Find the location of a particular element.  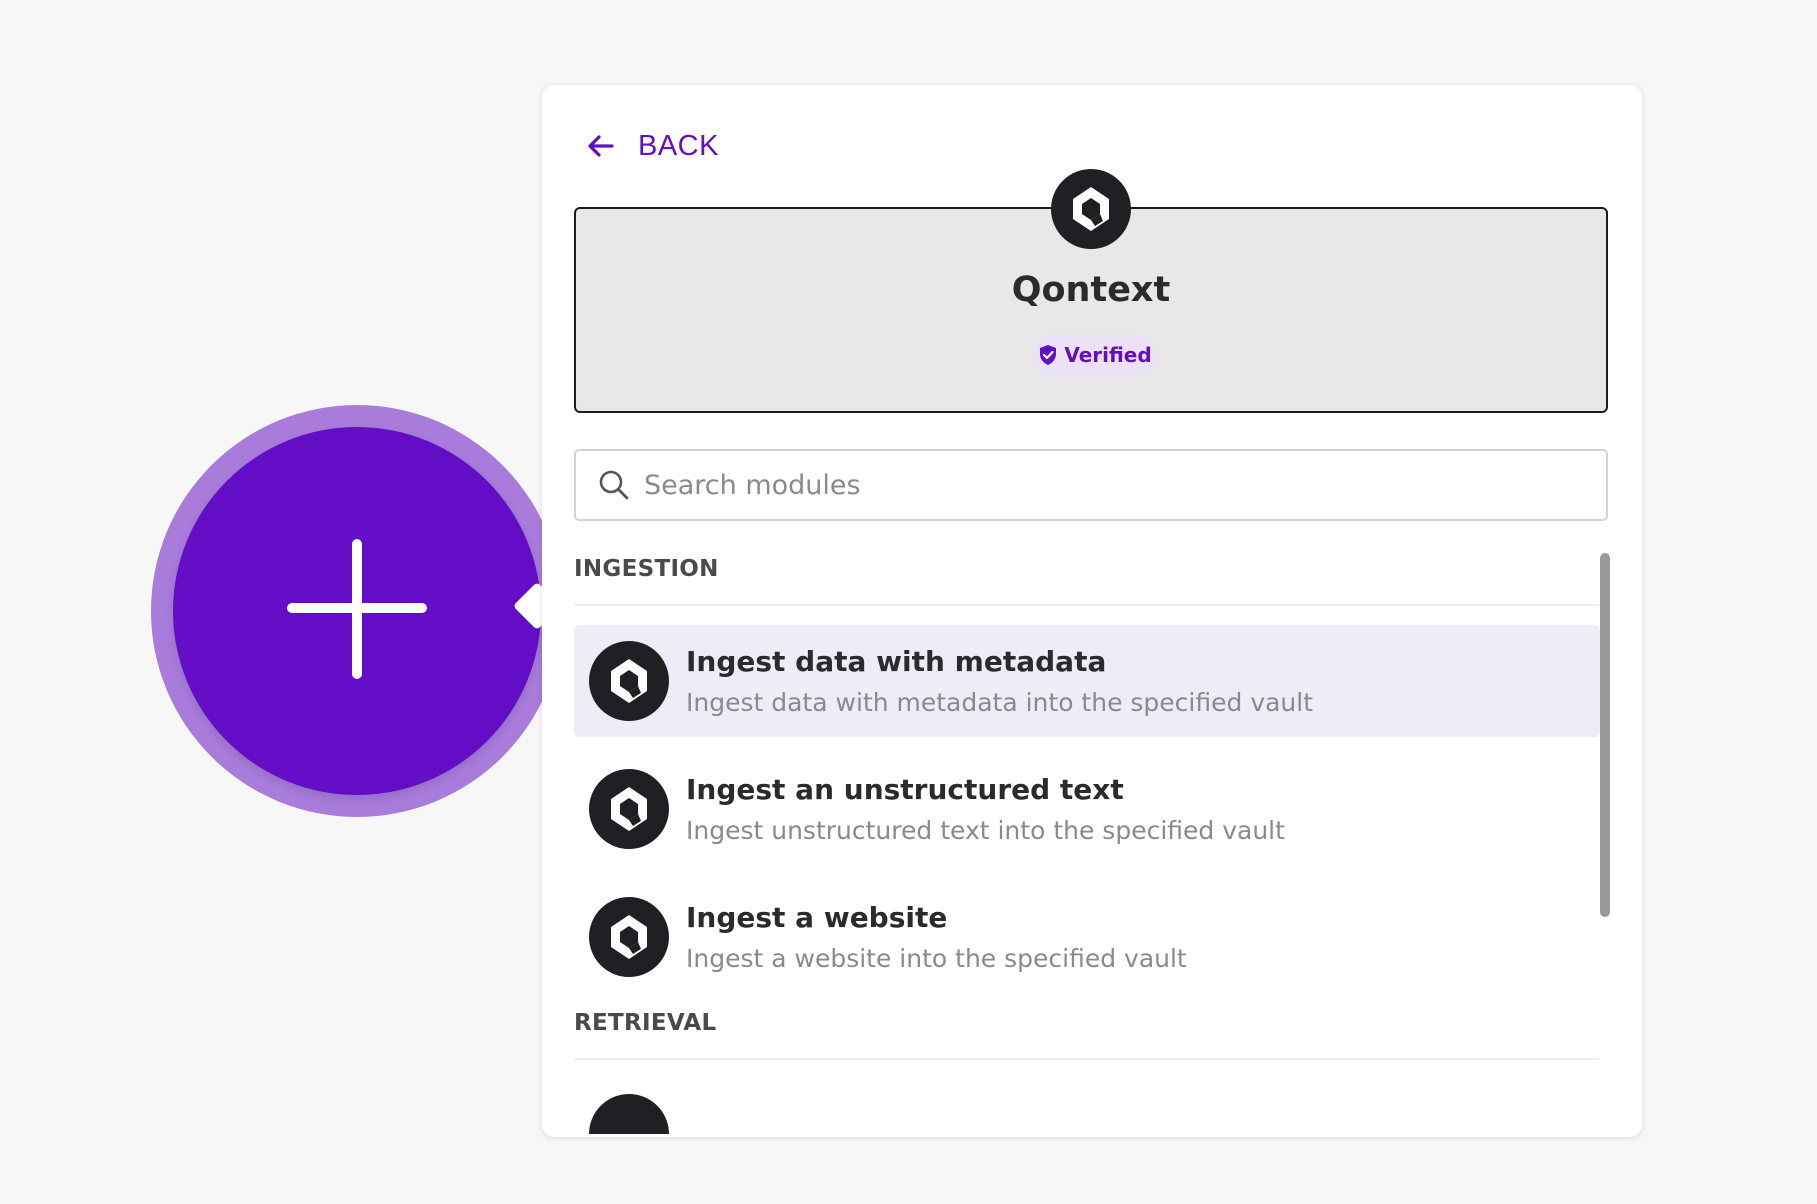

section-title-retrieval: RETRIEVAL is located at coordinates (645, 1023).